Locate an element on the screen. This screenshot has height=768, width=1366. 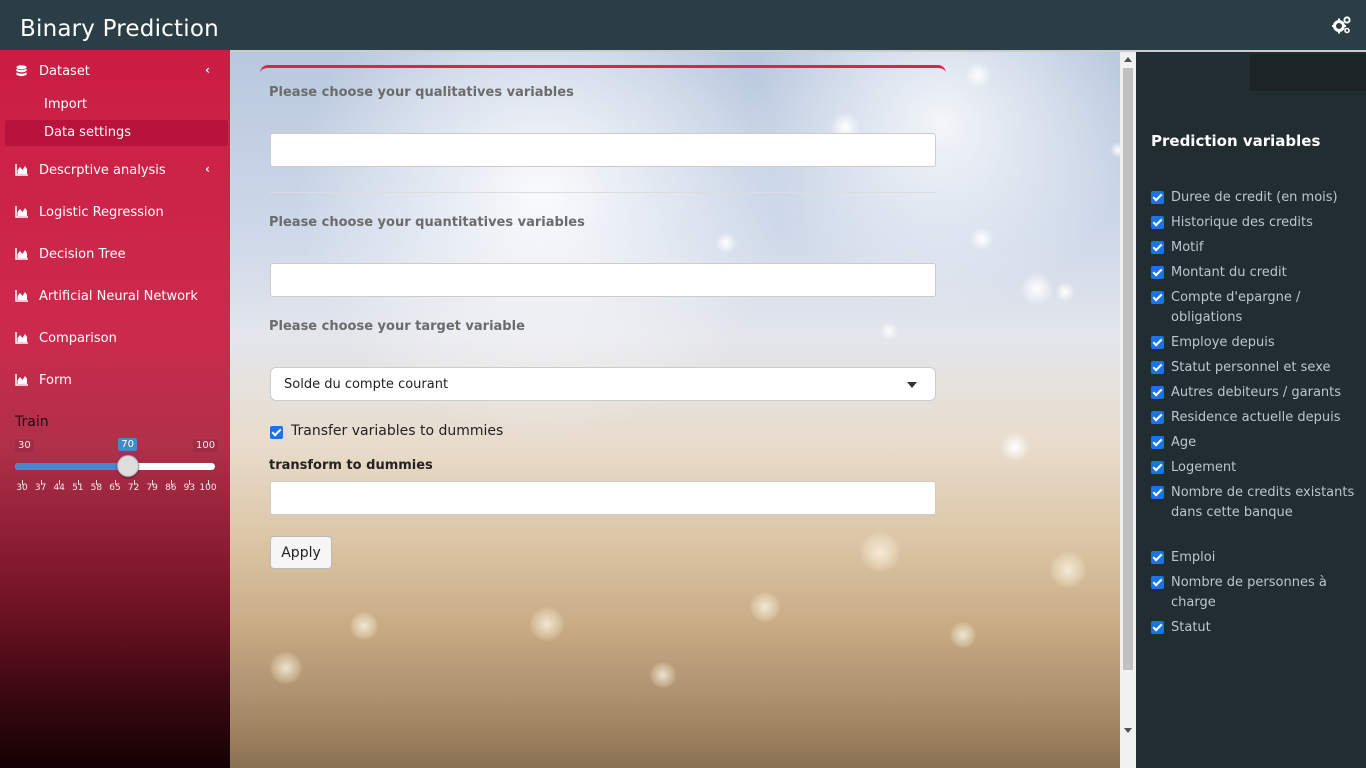
variable-label: Duree de credit (en mois) is located at coordinates (1254, 197).